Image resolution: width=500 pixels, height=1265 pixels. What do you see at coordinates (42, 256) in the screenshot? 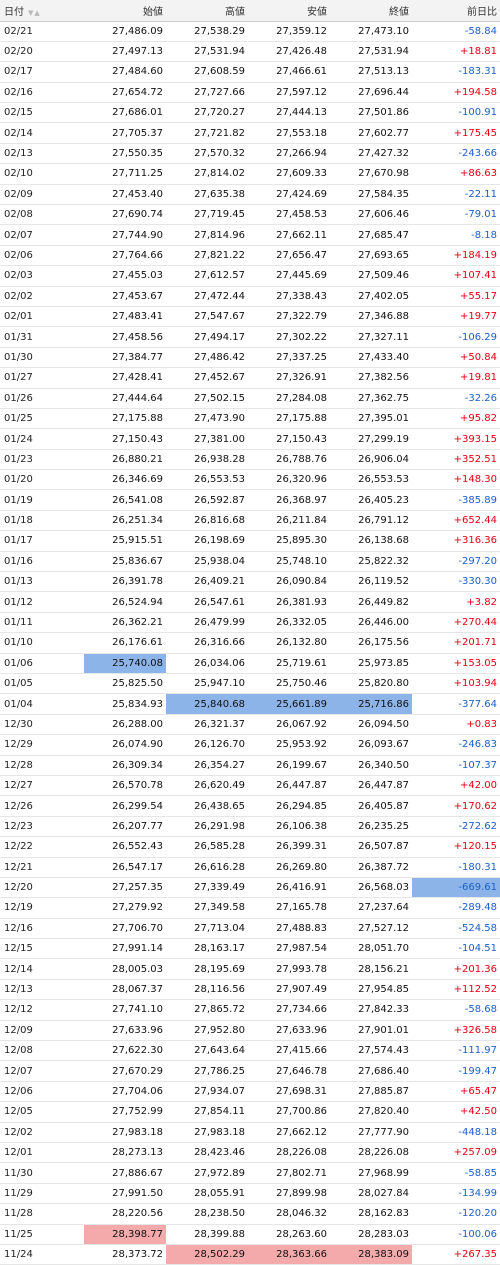
I see `date-cell: 02/06` at bounding box center [42, 256].